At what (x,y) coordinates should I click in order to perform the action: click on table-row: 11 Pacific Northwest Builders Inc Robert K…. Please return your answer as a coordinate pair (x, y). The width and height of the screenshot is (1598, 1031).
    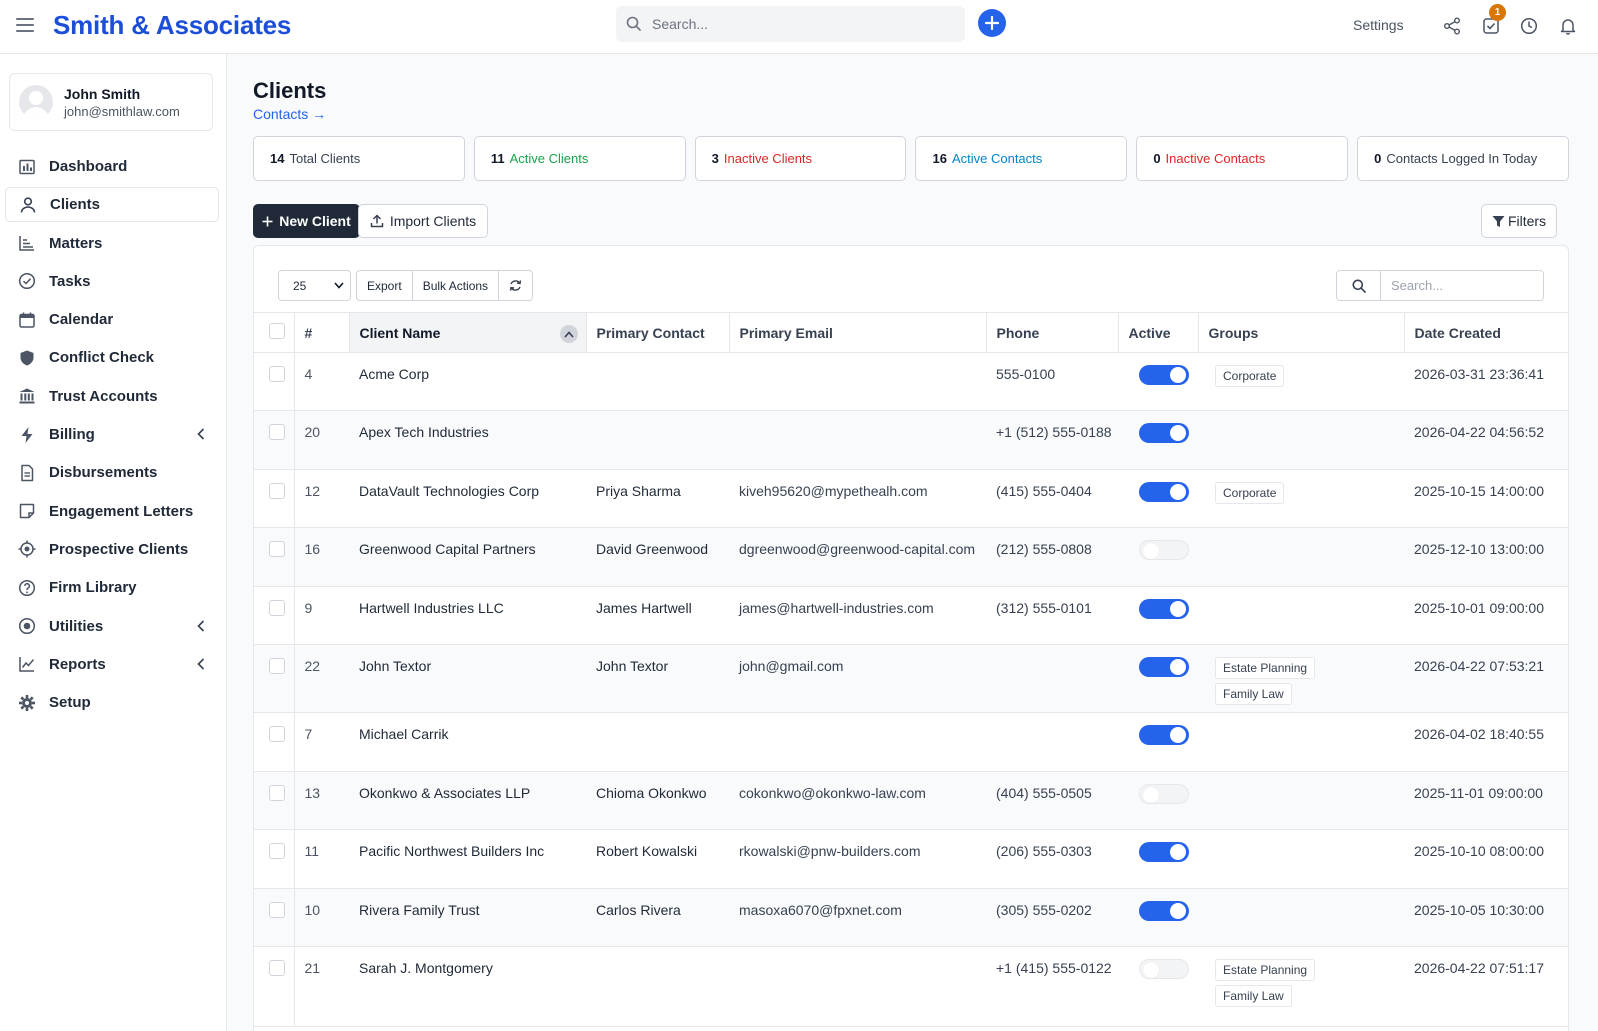
    Looking at the image, I should click on (911, 859).